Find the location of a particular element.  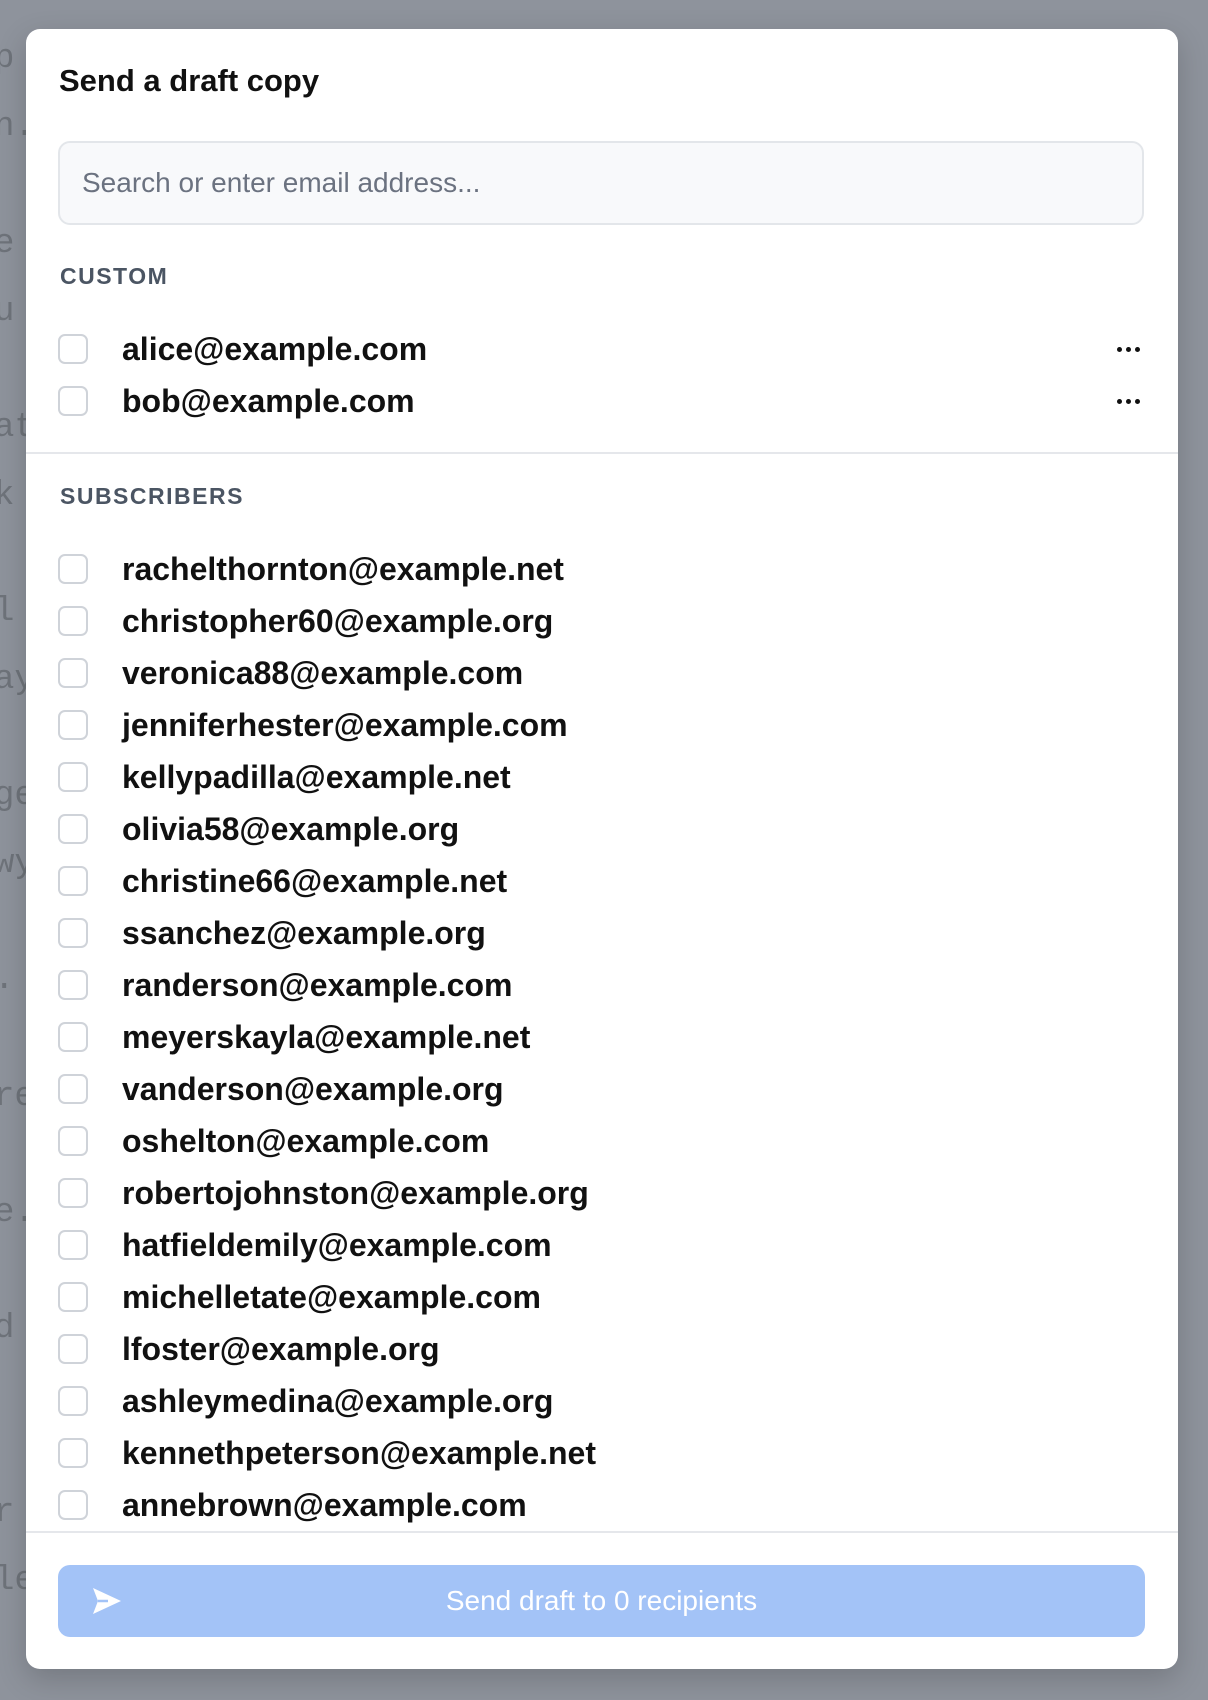

email-search-input is located at coordinates (601, 183).